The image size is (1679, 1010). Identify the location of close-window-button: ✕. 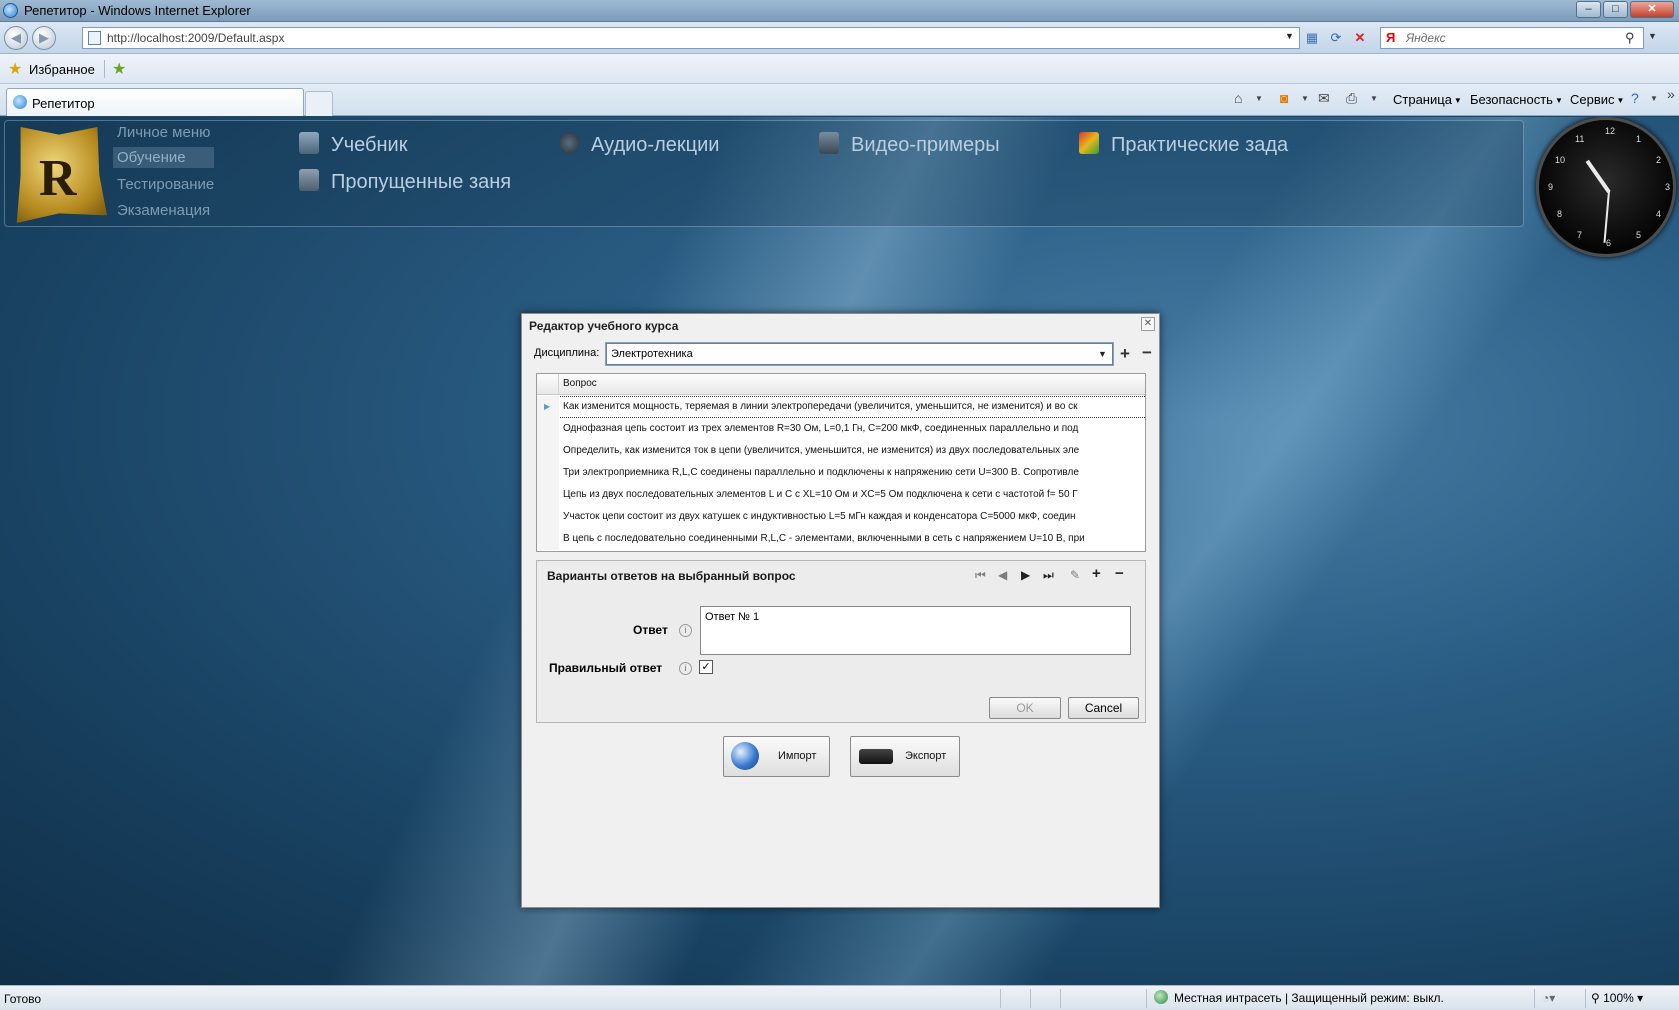
(1652, 9).